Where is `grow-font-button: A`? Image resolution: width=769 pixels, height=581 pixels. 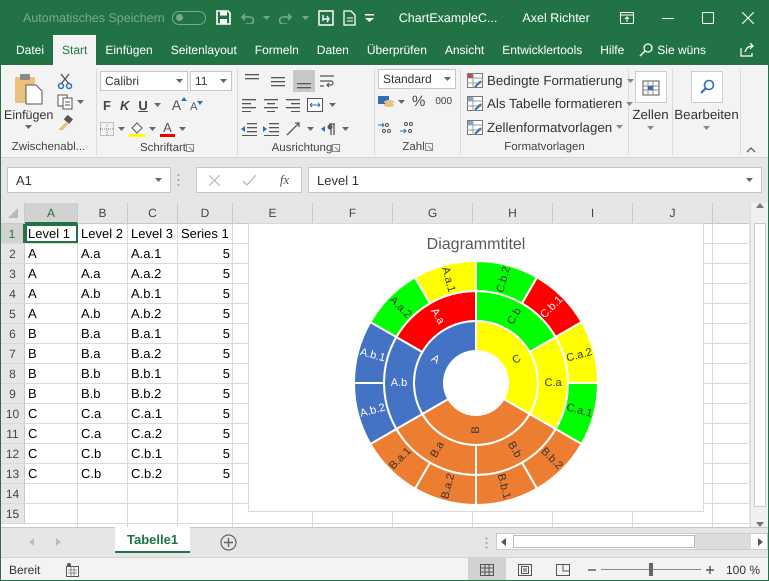 grow-font-button: A is located at coordinates (180, 105).